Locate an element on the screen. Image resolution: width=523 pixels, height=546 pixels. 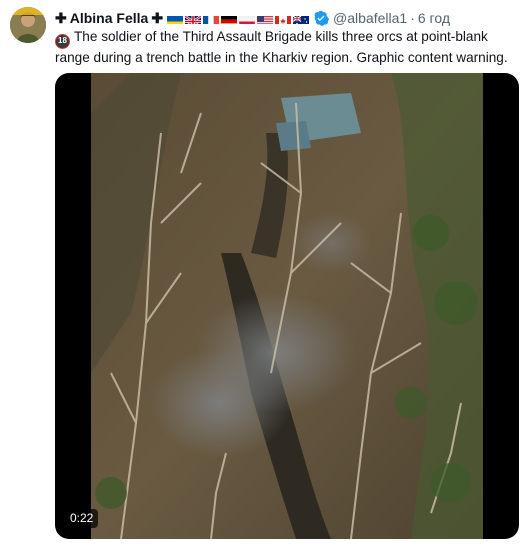
timestamp: 6 год is located at coordinates (434, 18).